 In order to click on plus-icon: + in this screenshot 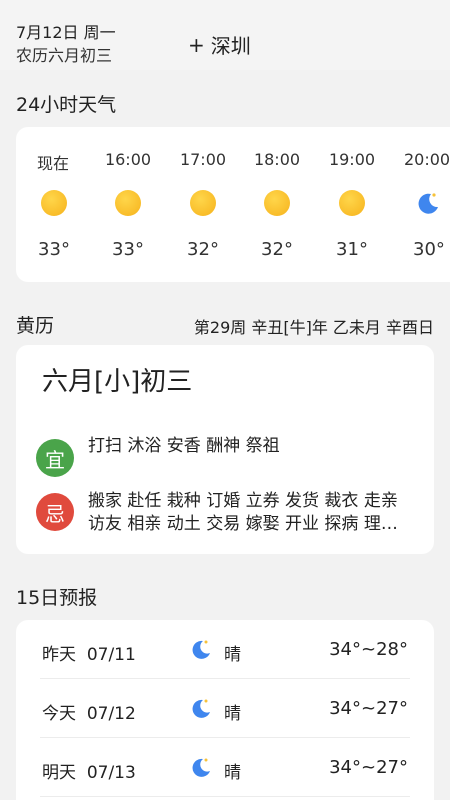, I will do `click(196, 44)`.